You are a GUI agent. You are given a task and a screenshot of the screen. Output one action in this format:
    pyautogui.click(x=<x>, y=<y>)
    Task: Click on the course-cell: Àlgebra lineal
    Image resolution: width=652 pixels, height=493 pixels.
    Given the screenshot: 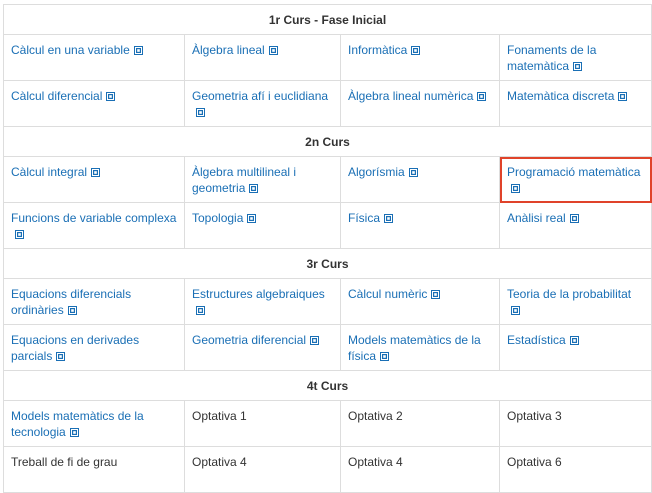 What is the action you would take?
    pyautogui.click(x=262, y=57)
    